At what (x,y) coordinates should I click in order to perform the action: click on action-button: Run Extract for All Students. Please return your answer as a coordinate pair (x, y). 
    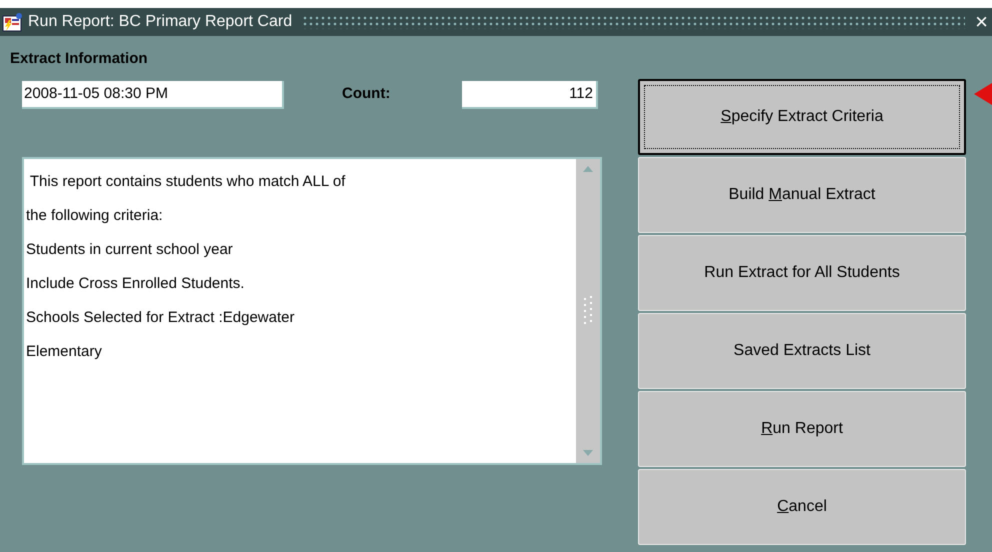
    Looking at the image, I should click on (802, 273).